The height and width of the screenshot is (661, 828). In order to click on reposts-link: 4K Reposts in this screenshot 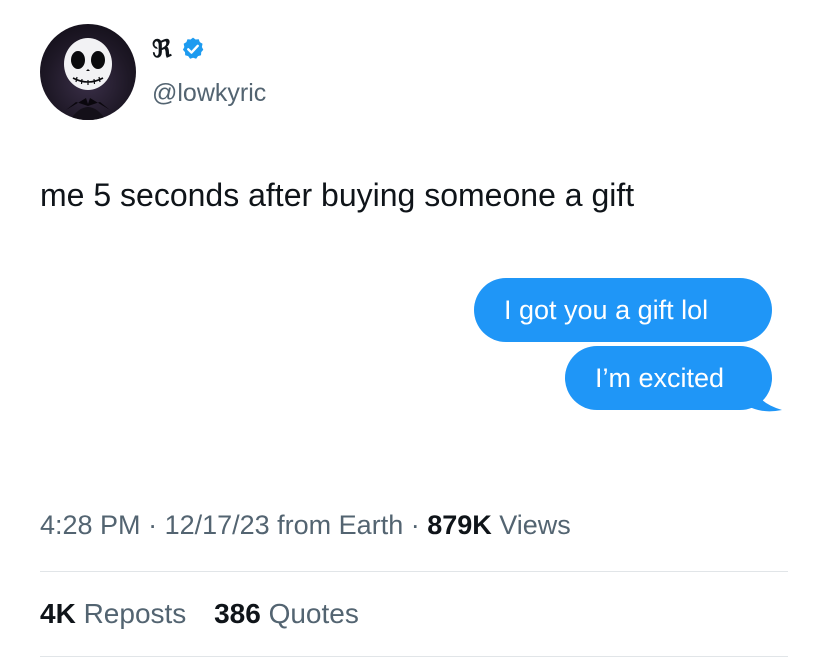, I will do `click(113, 613)`.